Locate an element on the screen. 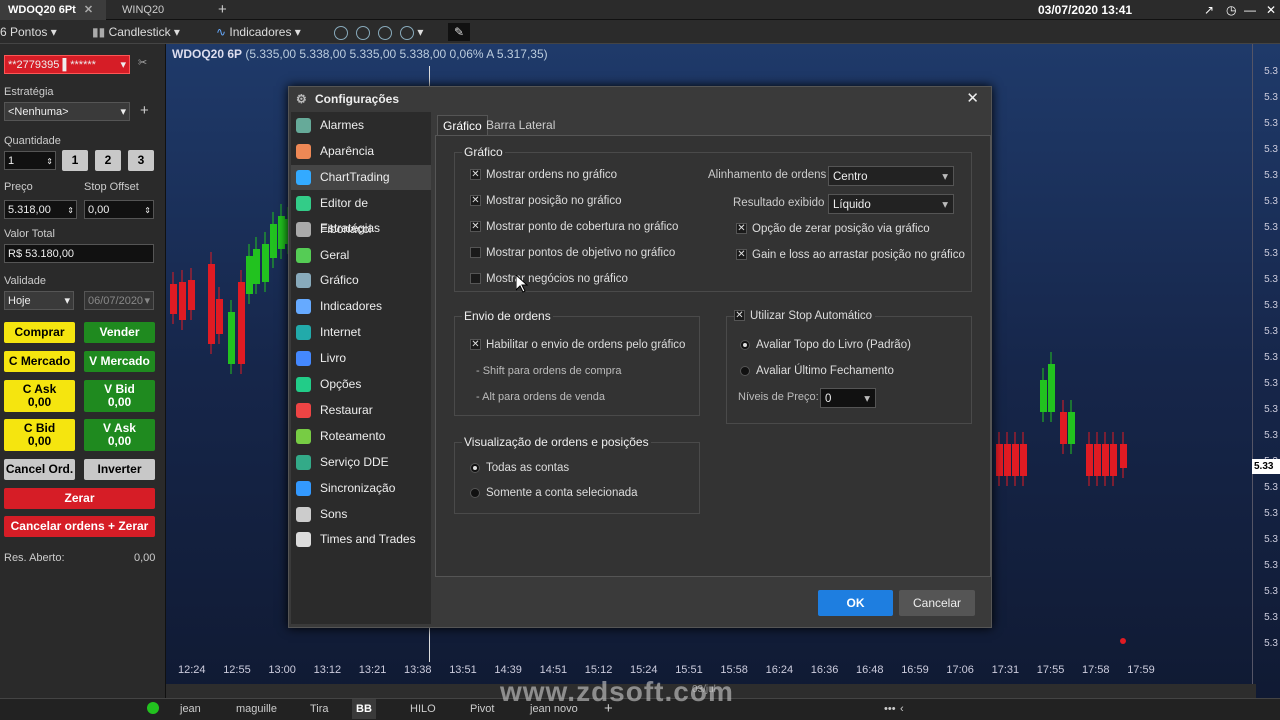 The width and height of the screenshot is (1280, 720). tab-wdoq20: WDOQ20 6Pt ✕ is located at coordinates (53, 10).